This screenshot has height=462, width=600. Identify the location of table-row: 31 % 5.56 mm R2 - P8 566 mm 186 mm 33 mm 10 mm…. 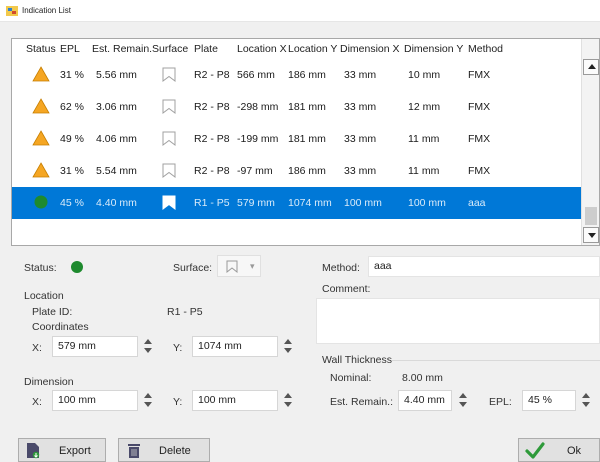
(297, 75).